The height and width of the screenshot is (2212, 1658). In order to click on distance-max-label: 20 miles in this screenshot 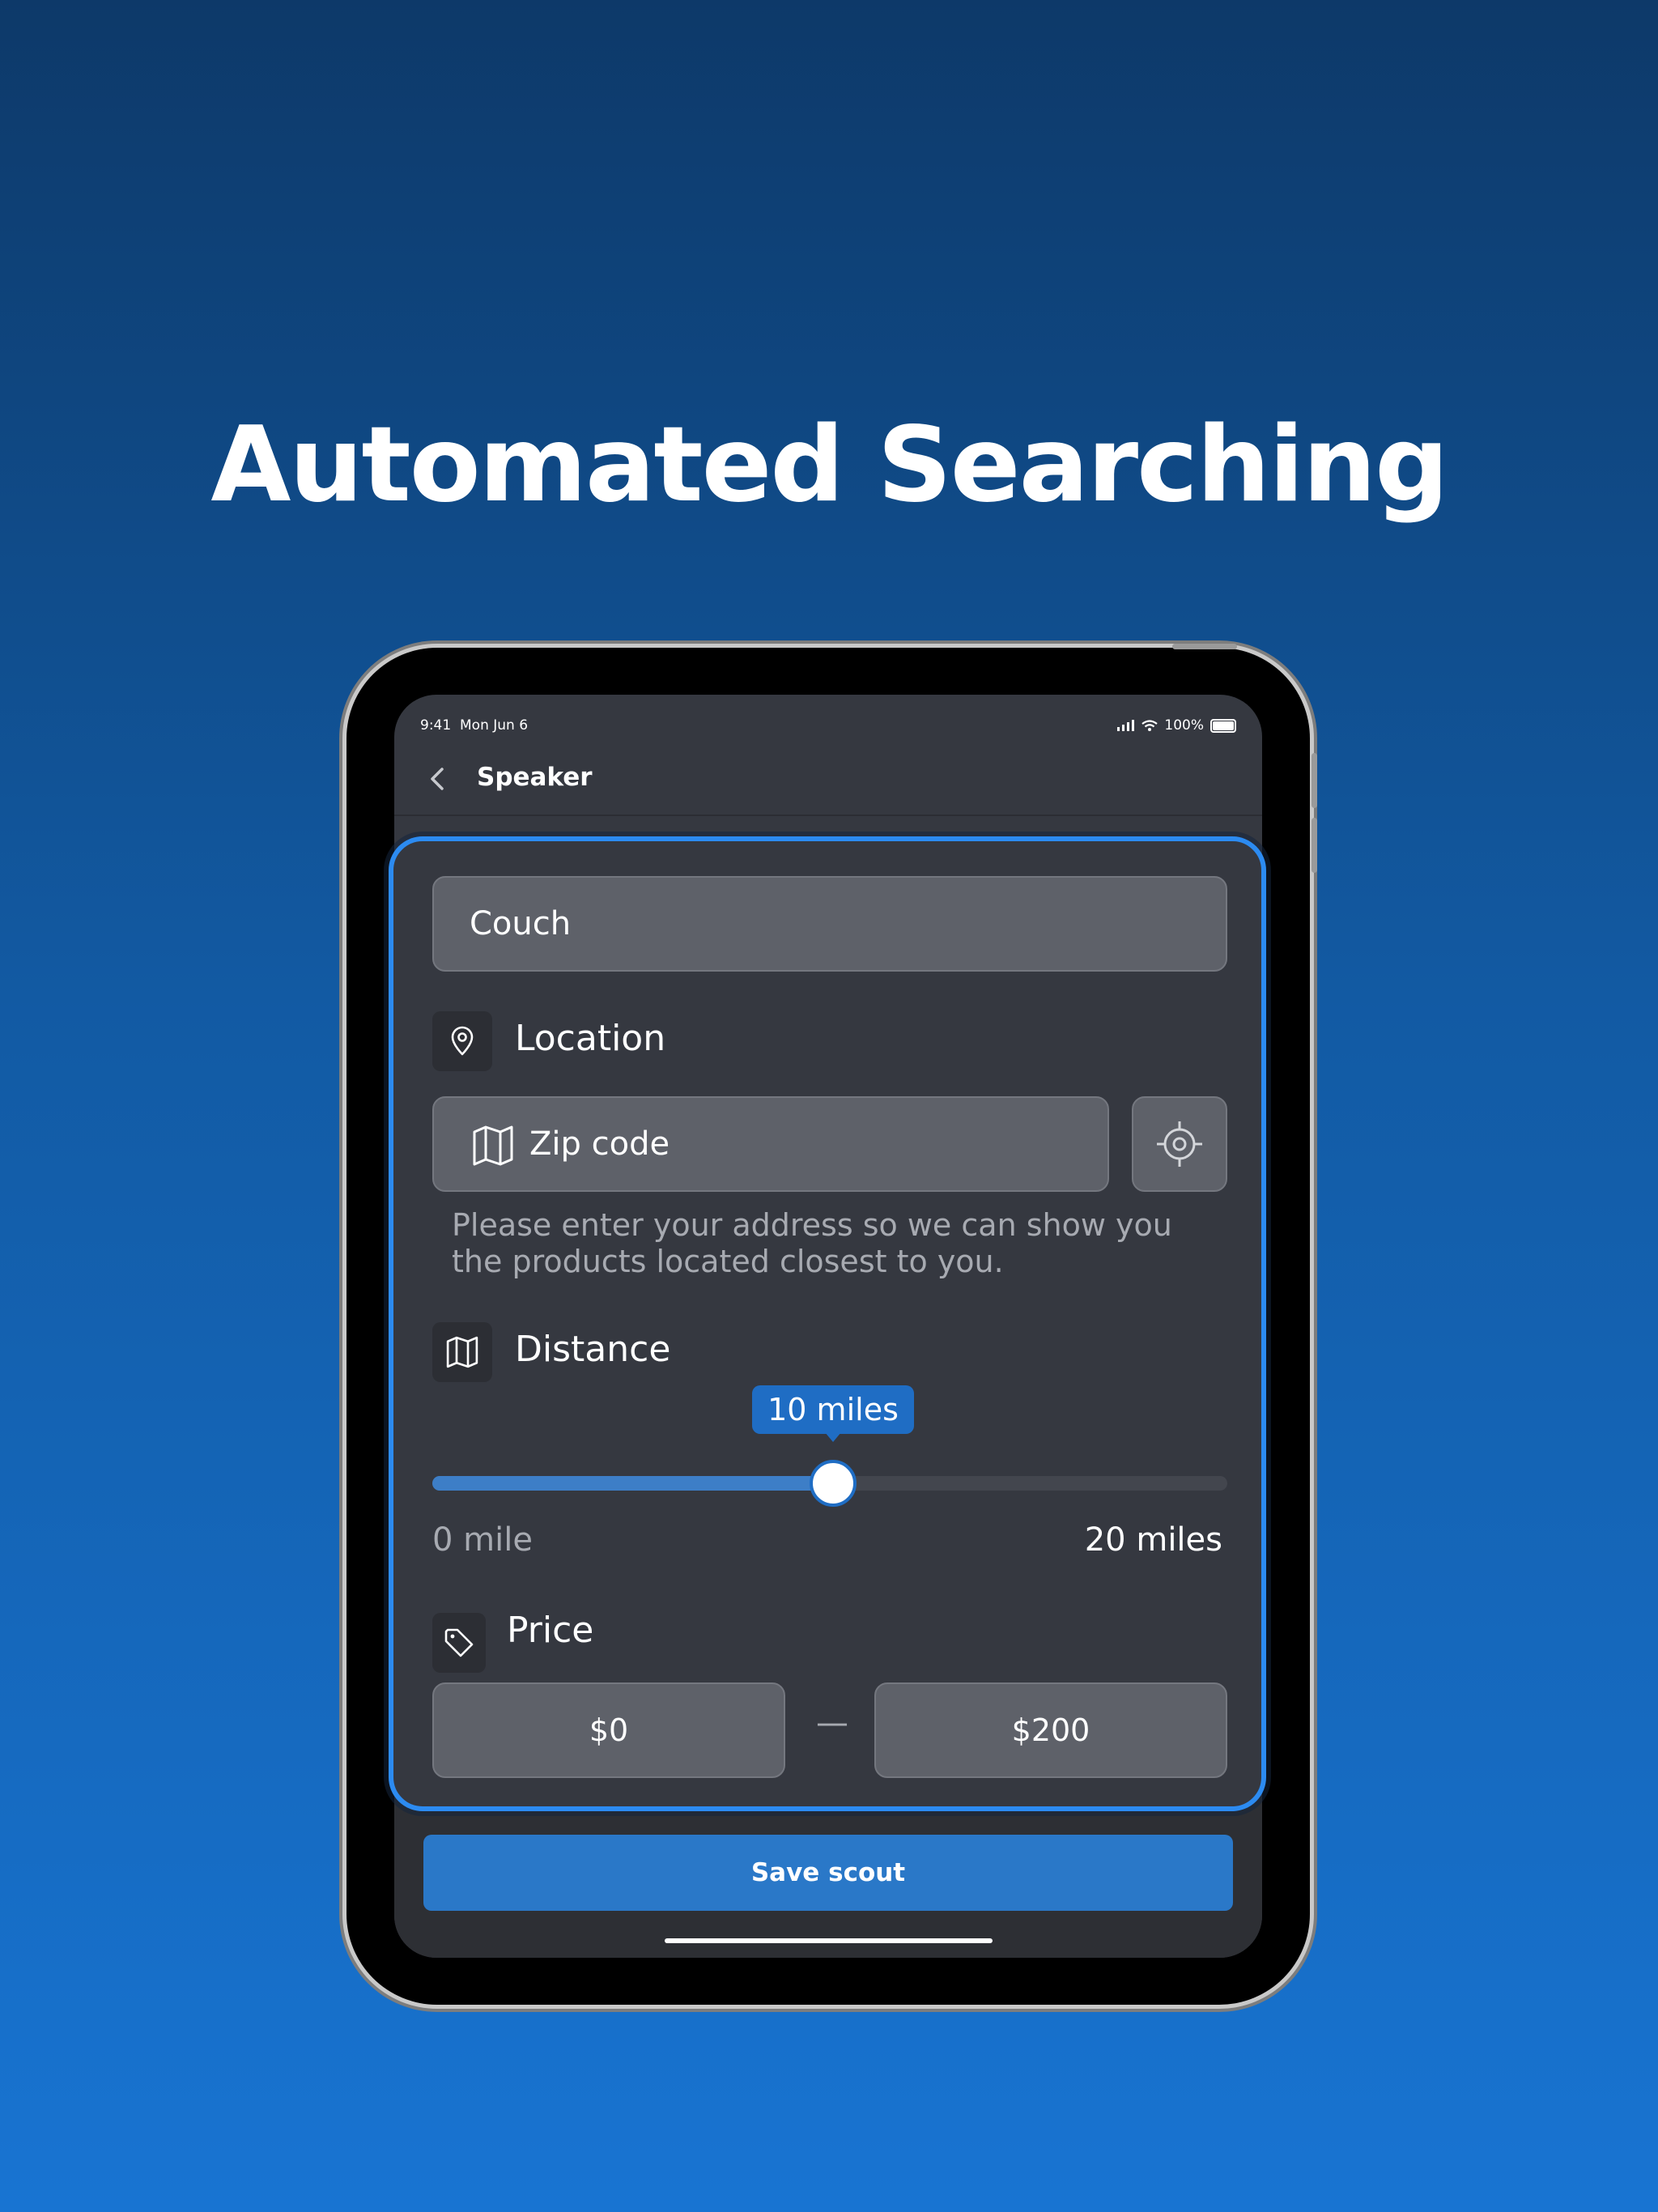, I will do `click(1153, 1540)`.